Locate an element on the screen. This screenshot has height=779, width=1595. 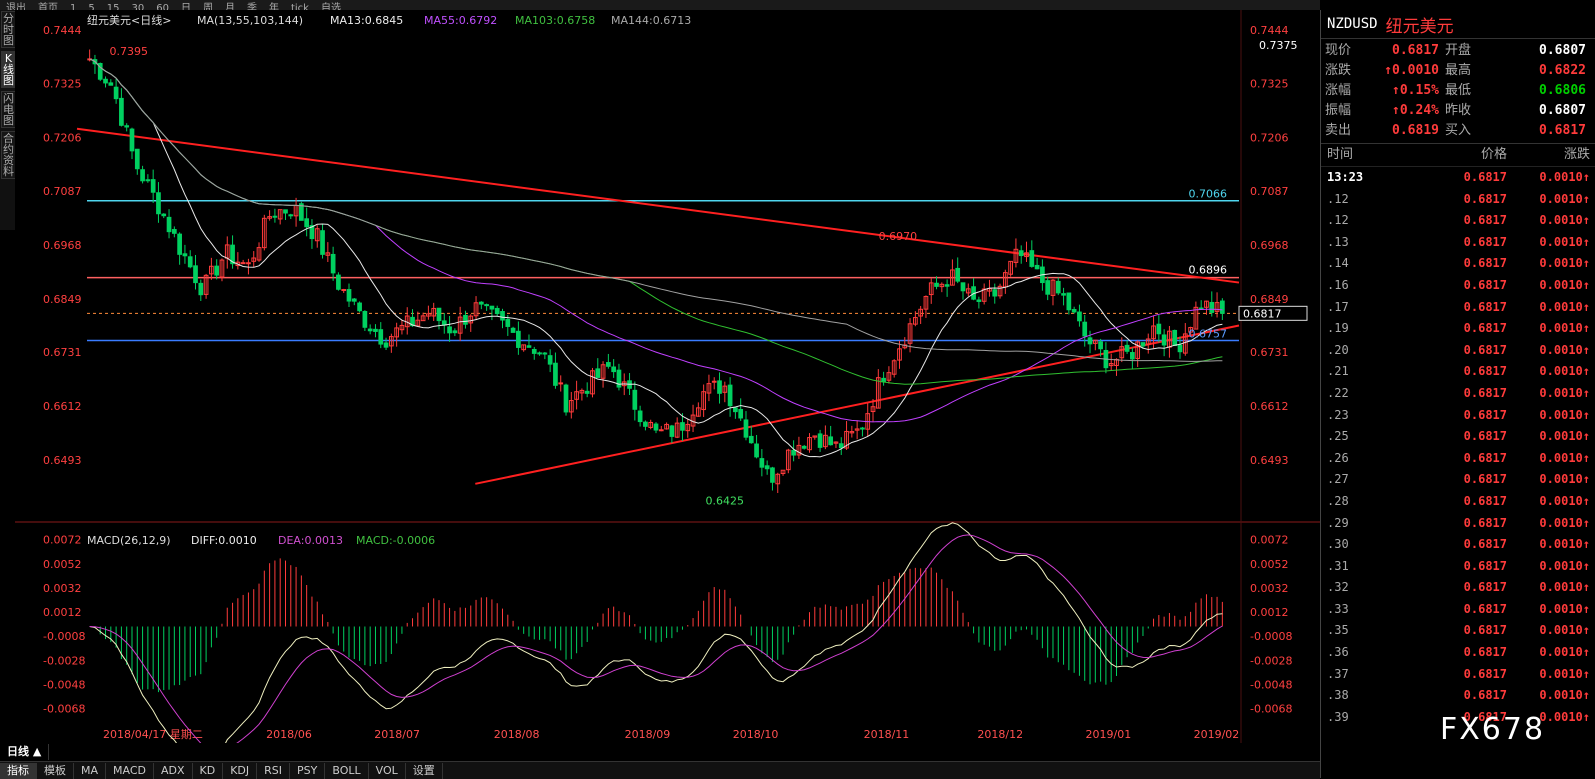
tick-time: .12 is located at coordinates (1338, 198).